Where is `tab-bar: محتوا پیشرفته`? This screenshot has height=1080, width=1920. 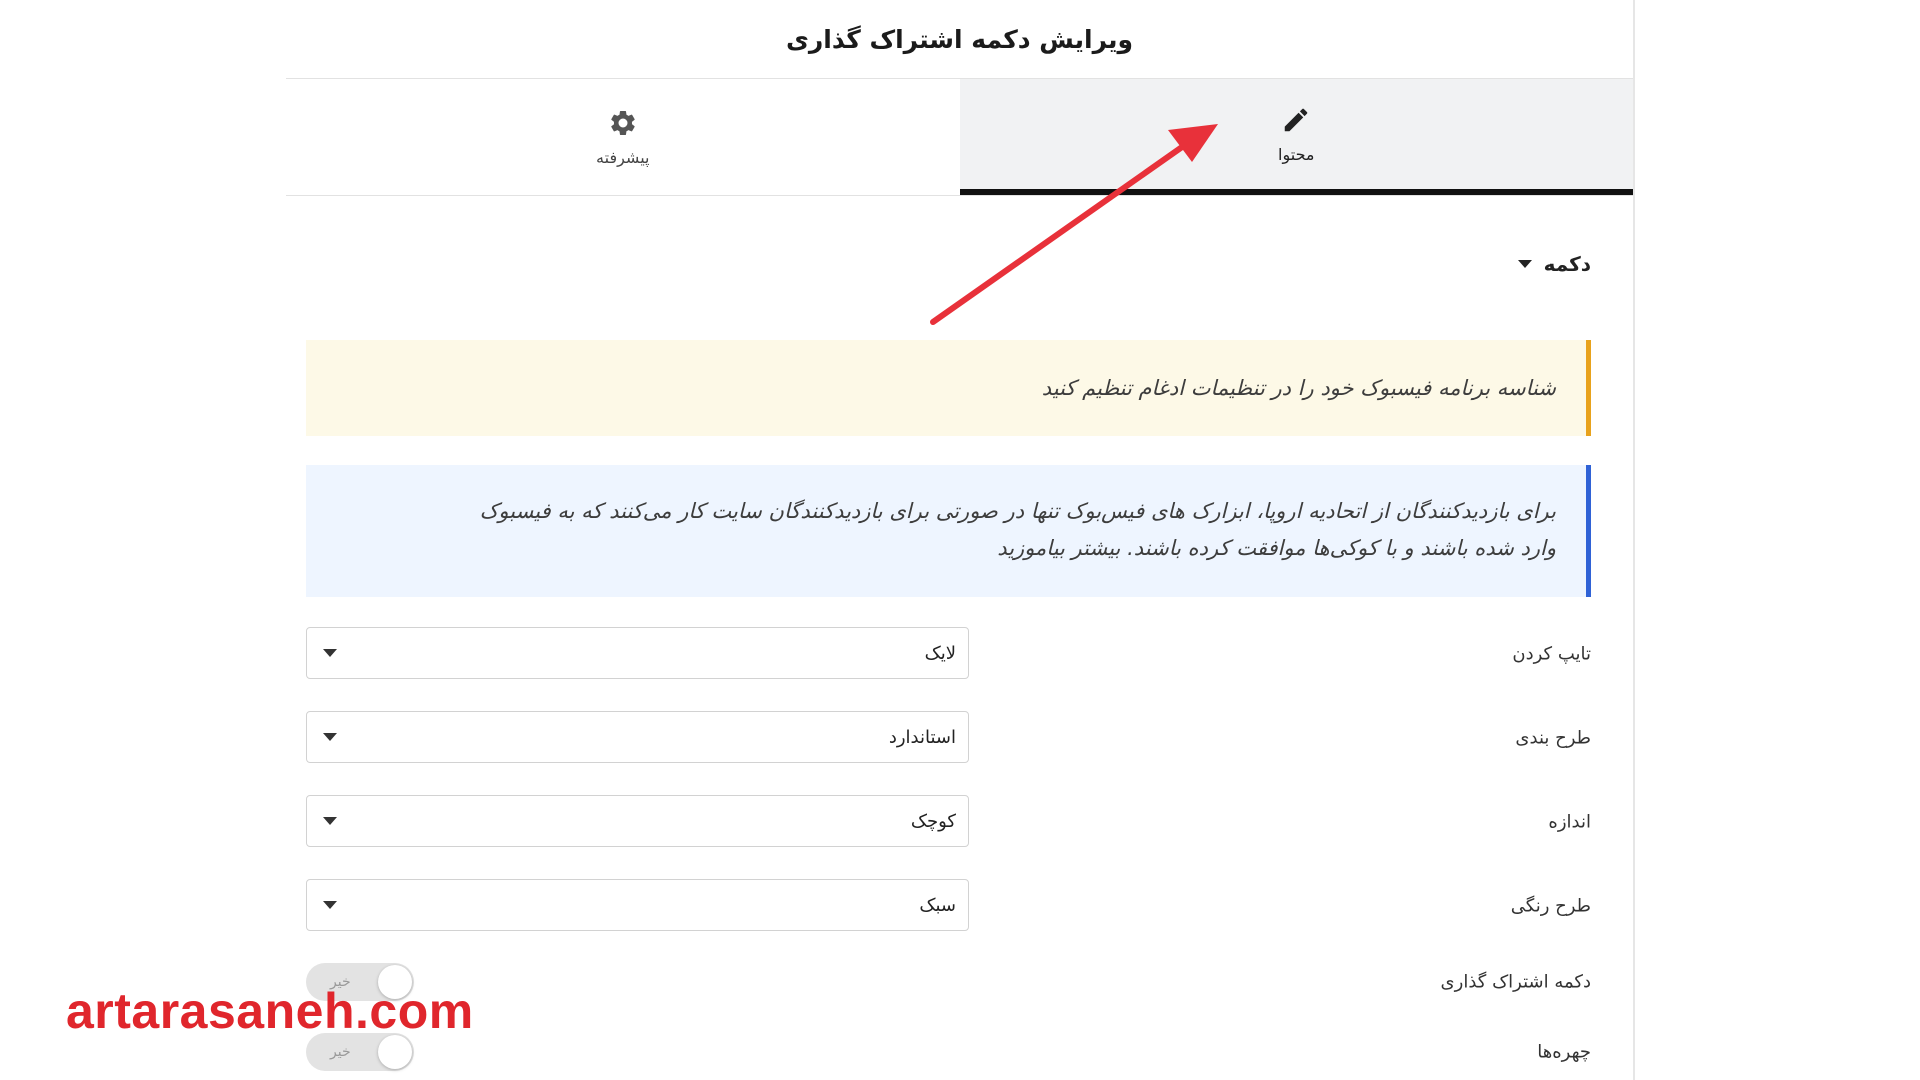
tab-bar: محتوا پیشرفته is located at coordinates (959, 137).